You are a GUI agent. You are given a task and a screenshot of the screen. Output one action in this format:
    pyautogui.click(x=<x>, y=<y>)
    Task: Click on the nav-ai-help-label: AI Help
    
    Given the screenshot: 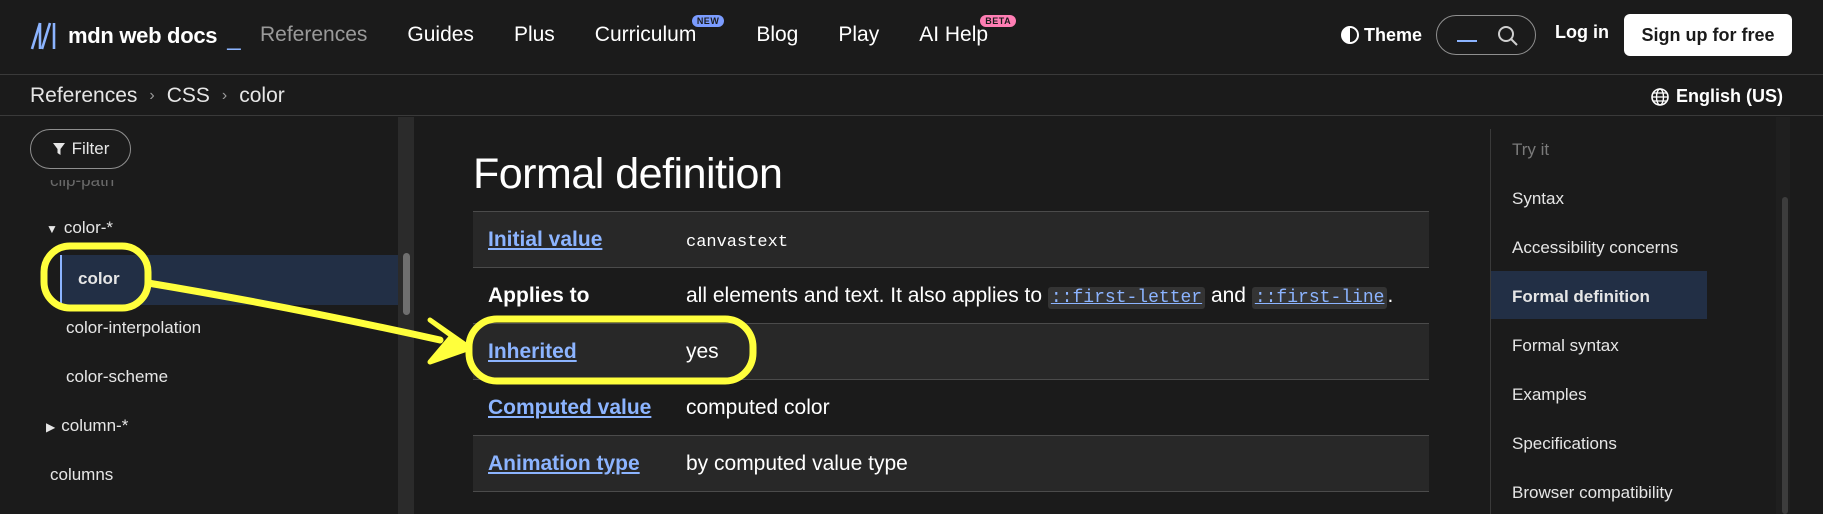 What is the action you would take?
    pyautogui.click(x=954, y=34)
    